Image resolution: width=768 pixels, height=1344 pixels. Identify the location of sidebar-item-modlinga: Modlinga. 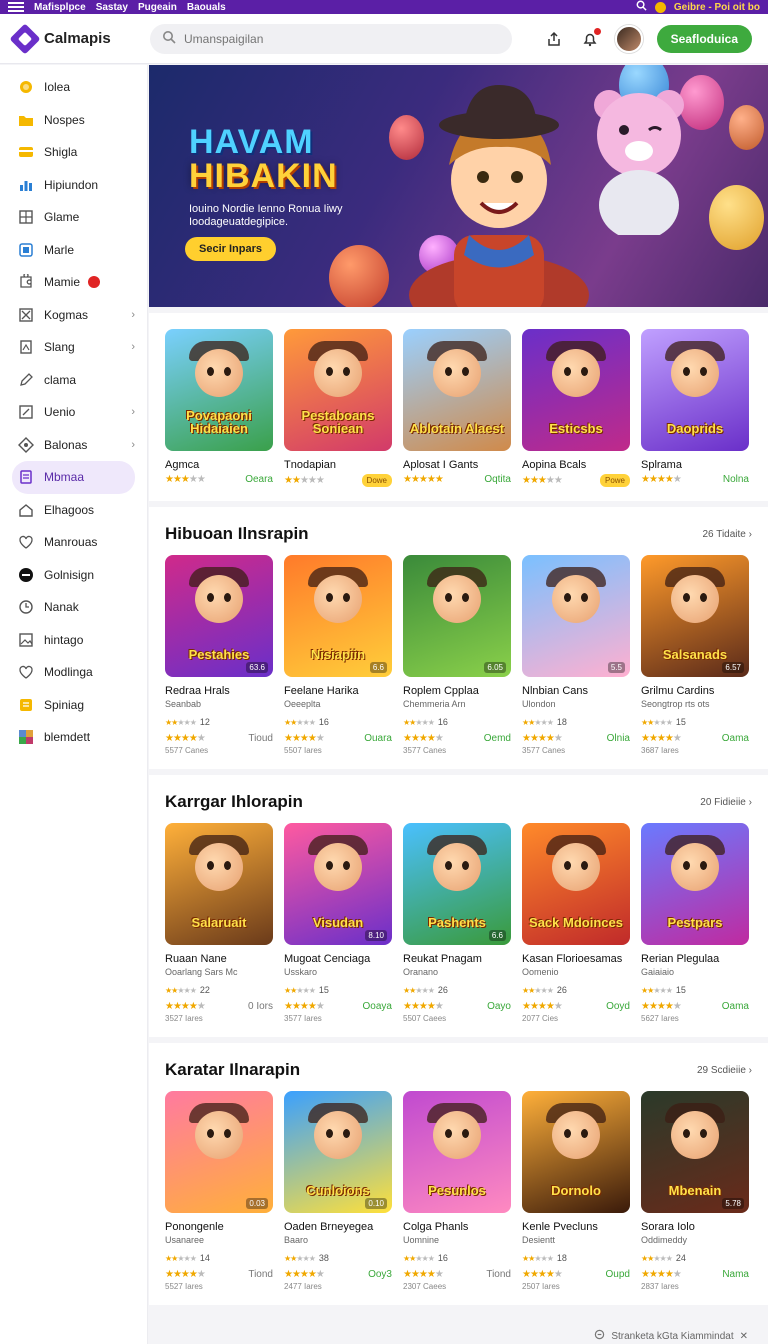
(73, 672).